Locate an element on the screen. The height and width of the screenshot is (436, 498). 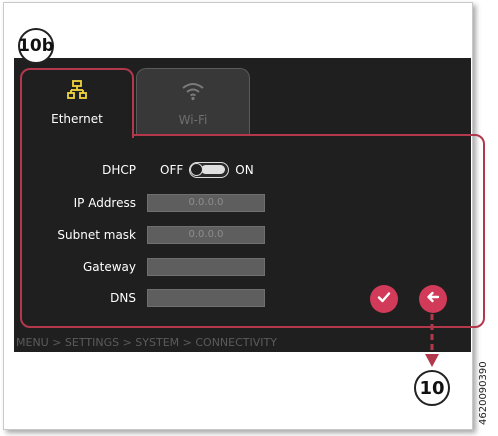
ip-address-label: IP Address is located at coordinates (104, 203).